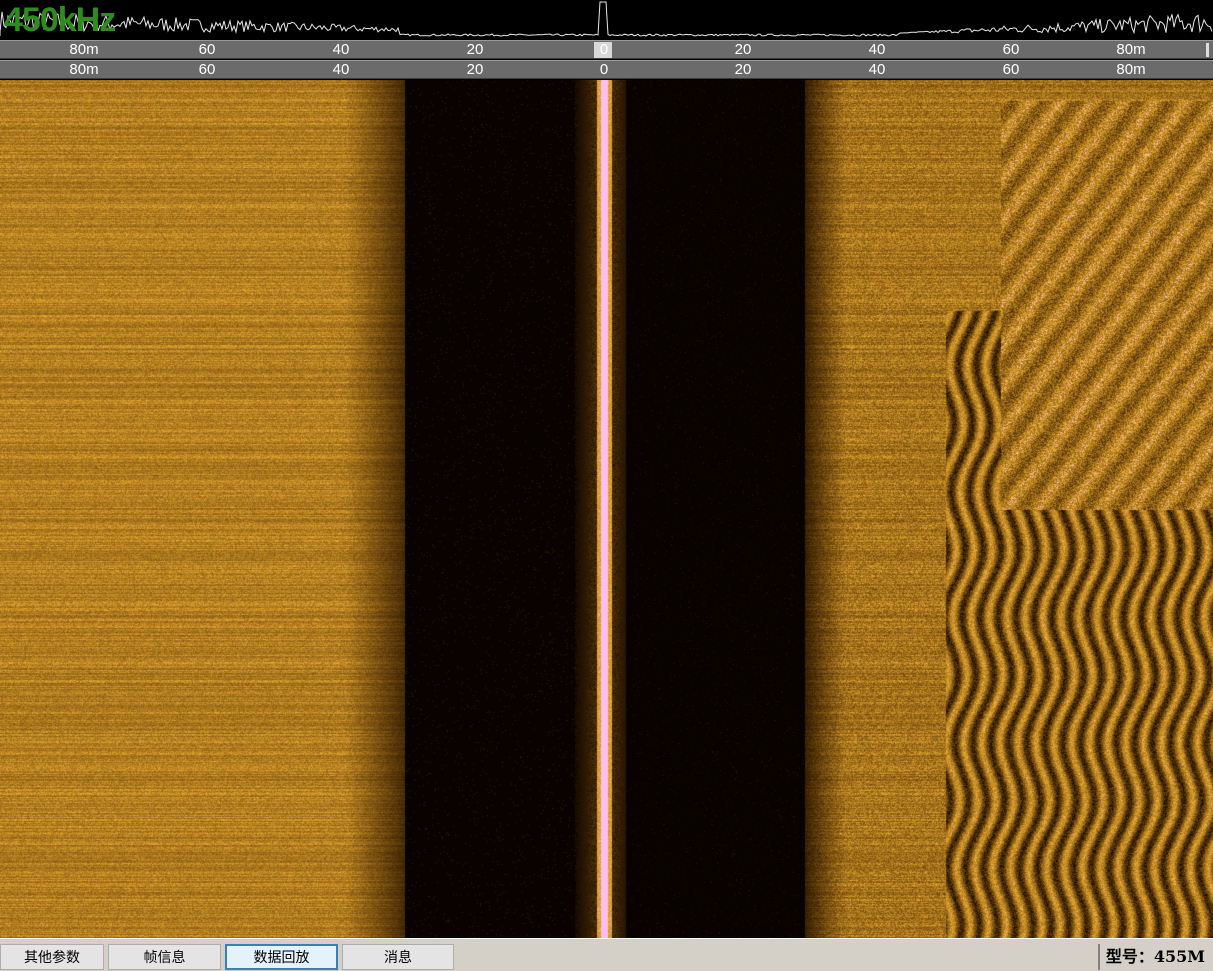  I want to click on tab-messages: 消息, so click(398, 957).